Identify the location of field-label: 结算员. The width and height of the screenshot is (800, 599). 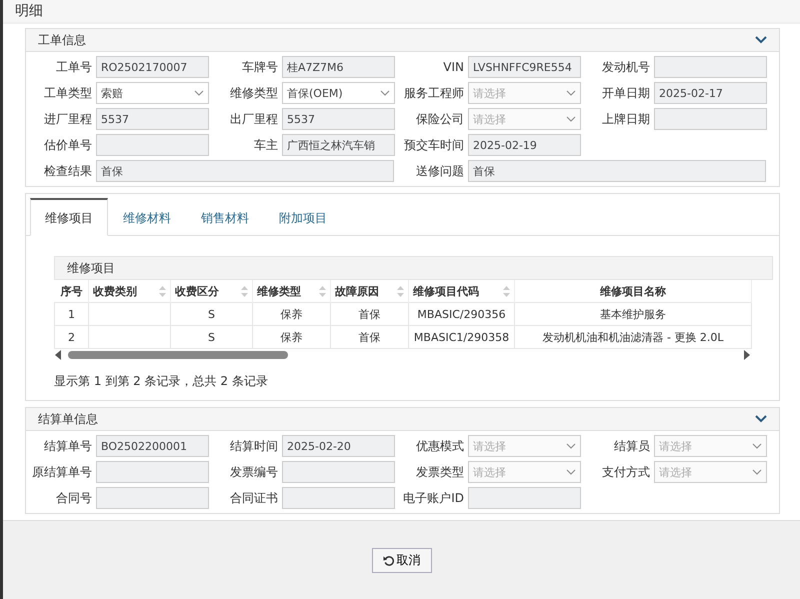
(631, 446).